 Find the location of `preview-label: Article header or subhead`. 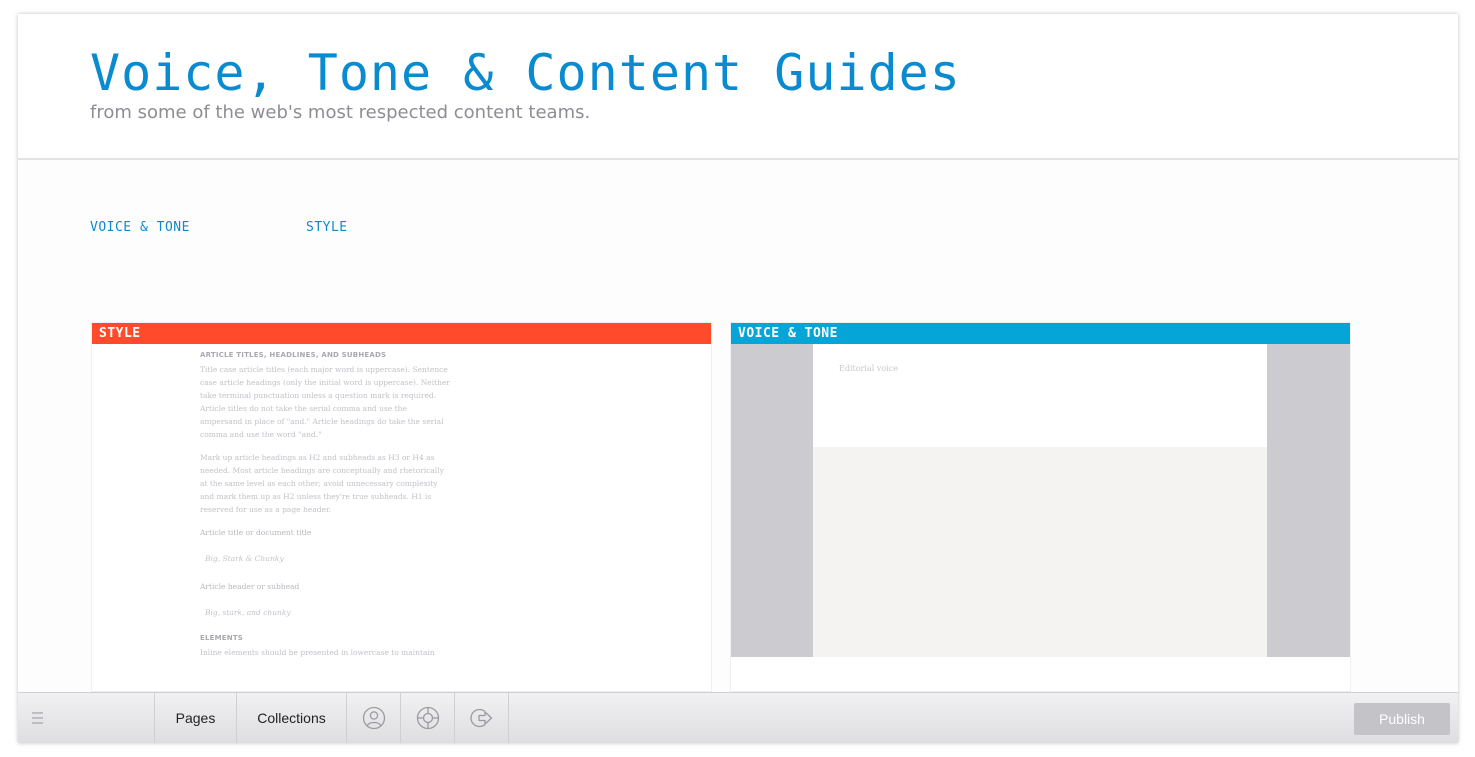

preview-label: Article header or subhead is located at coordinates (250, 586).